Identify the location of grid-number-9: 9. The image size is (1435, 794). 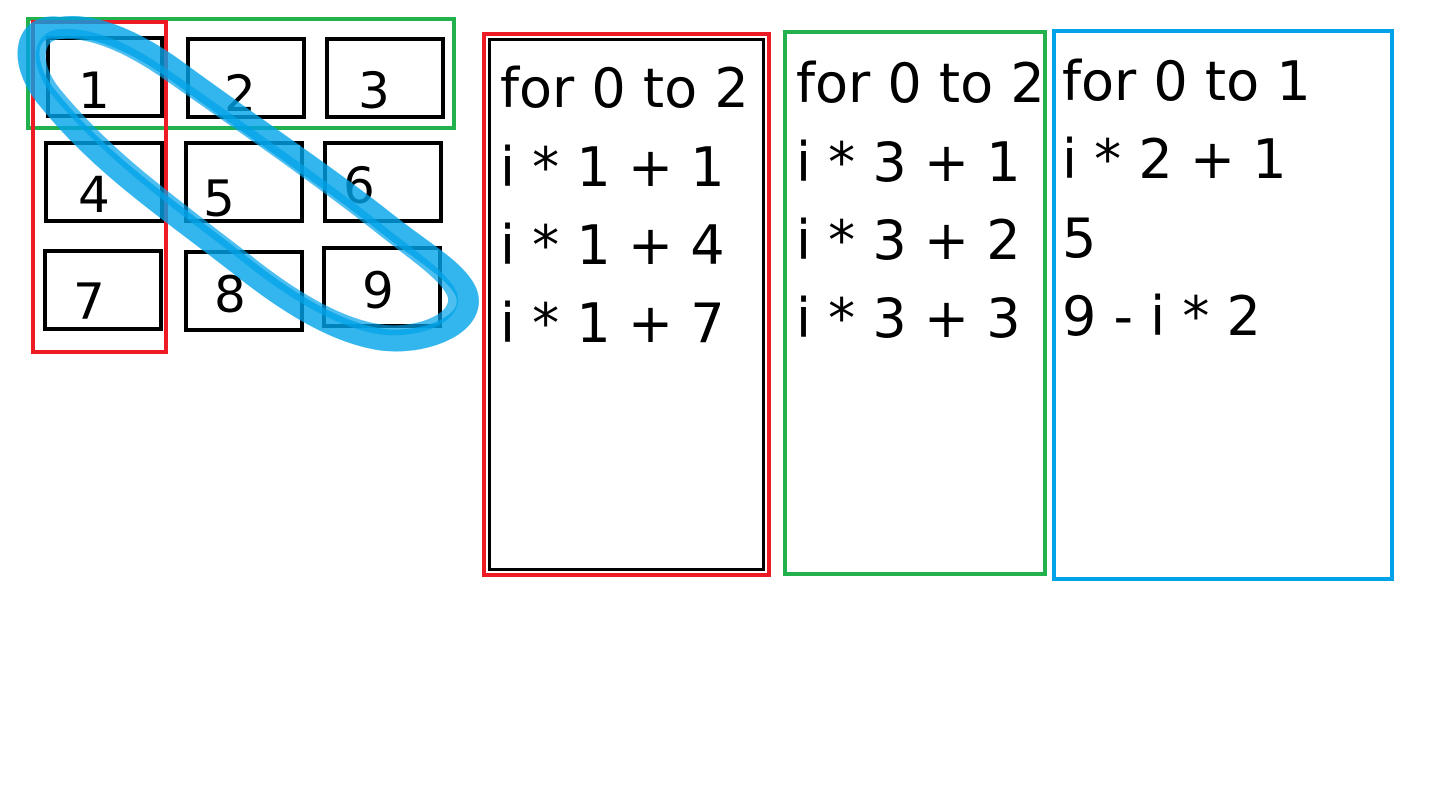
(378, 291).